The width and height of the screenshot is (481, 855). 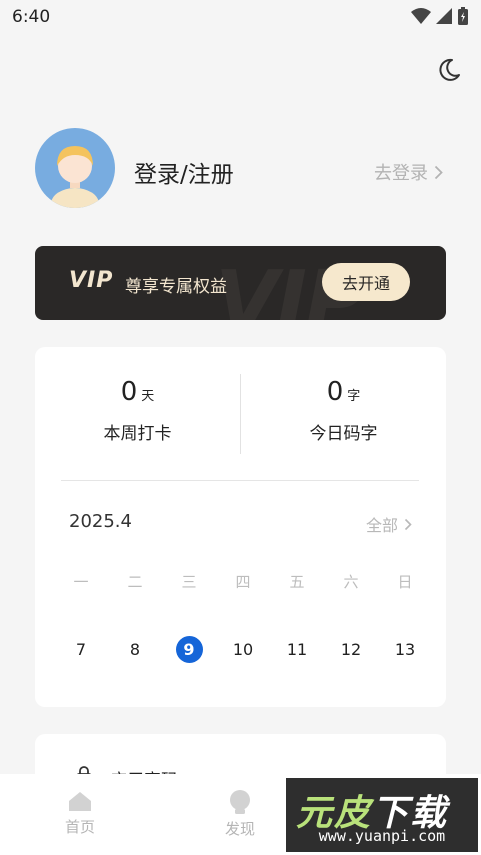 I want to click on today-marker: 9, so click(x=189, y=649).